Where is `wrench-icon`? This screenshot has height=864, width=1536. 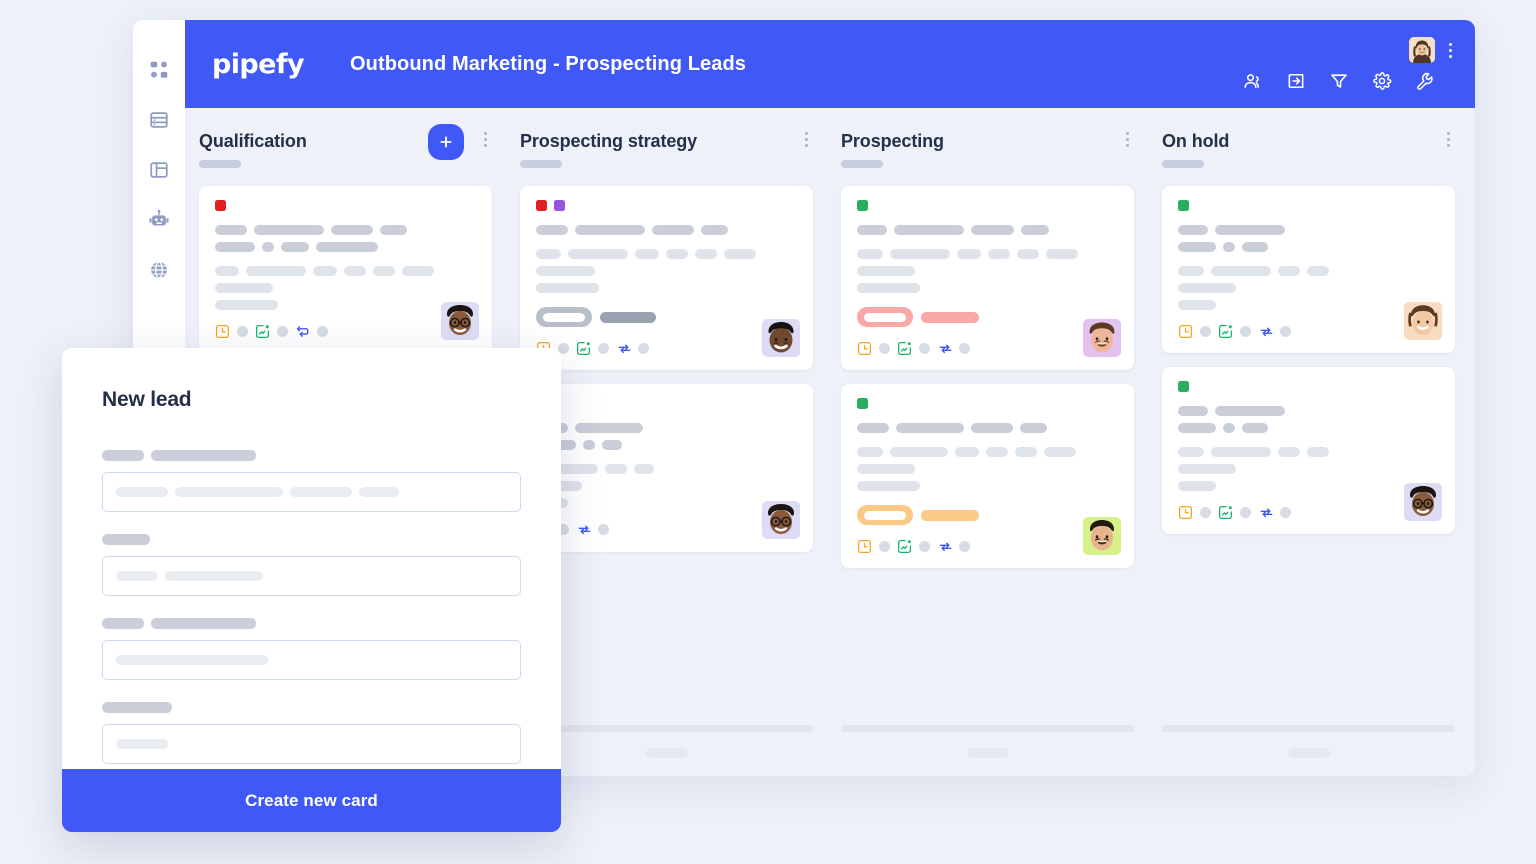 wrench-icon is located at coordinates (1425, 81).